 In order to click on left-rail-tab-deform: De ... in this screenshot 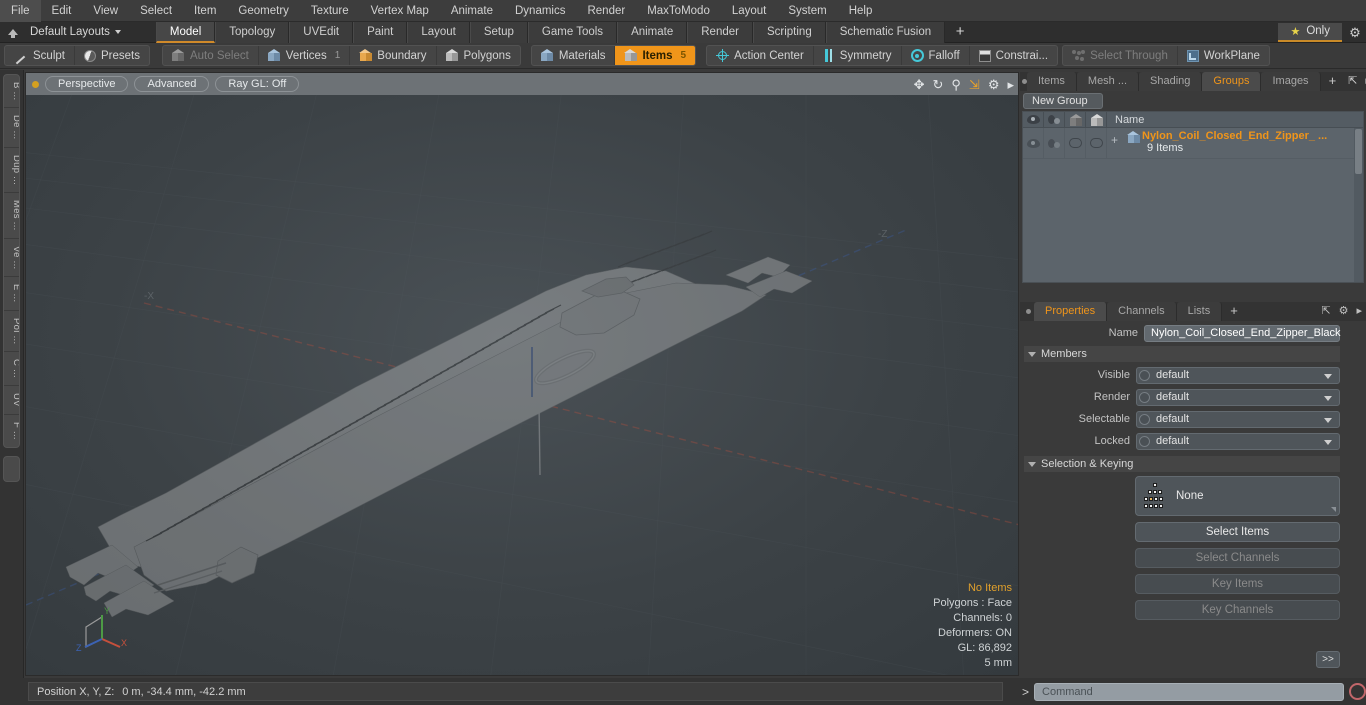, I will do `click(11, 128)`.